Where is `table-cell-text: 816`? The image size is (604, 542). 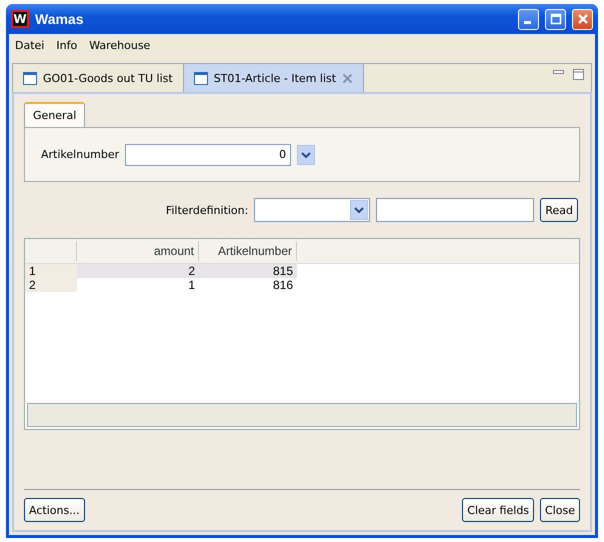
table-cell-text: 816 is located at coordinates (283, 285).